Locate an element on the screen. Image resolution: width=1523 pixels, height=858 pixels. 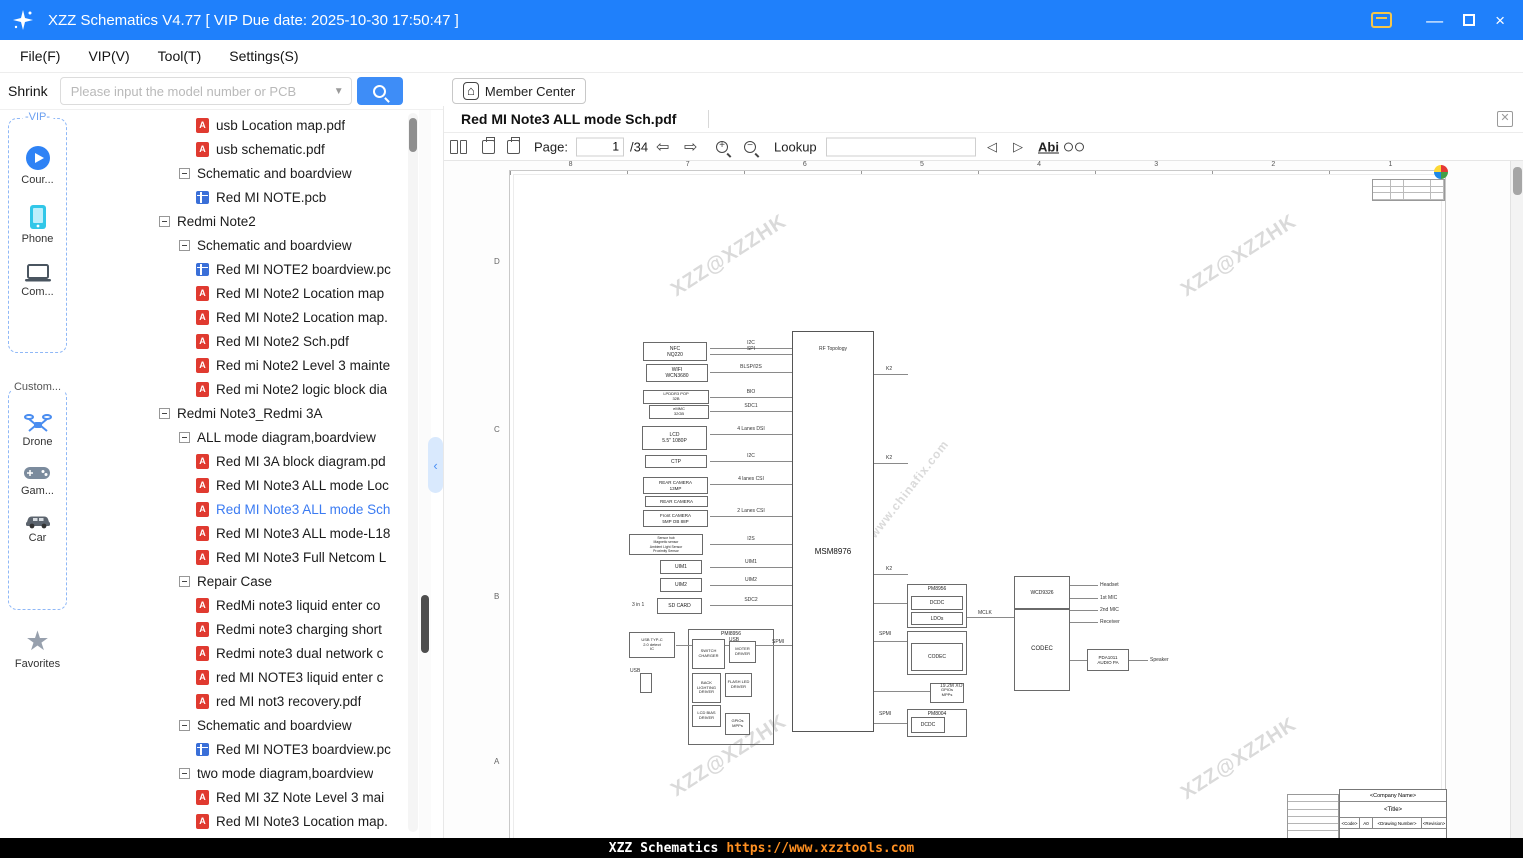
copy-page-icon is located at coordinates (488, 145).